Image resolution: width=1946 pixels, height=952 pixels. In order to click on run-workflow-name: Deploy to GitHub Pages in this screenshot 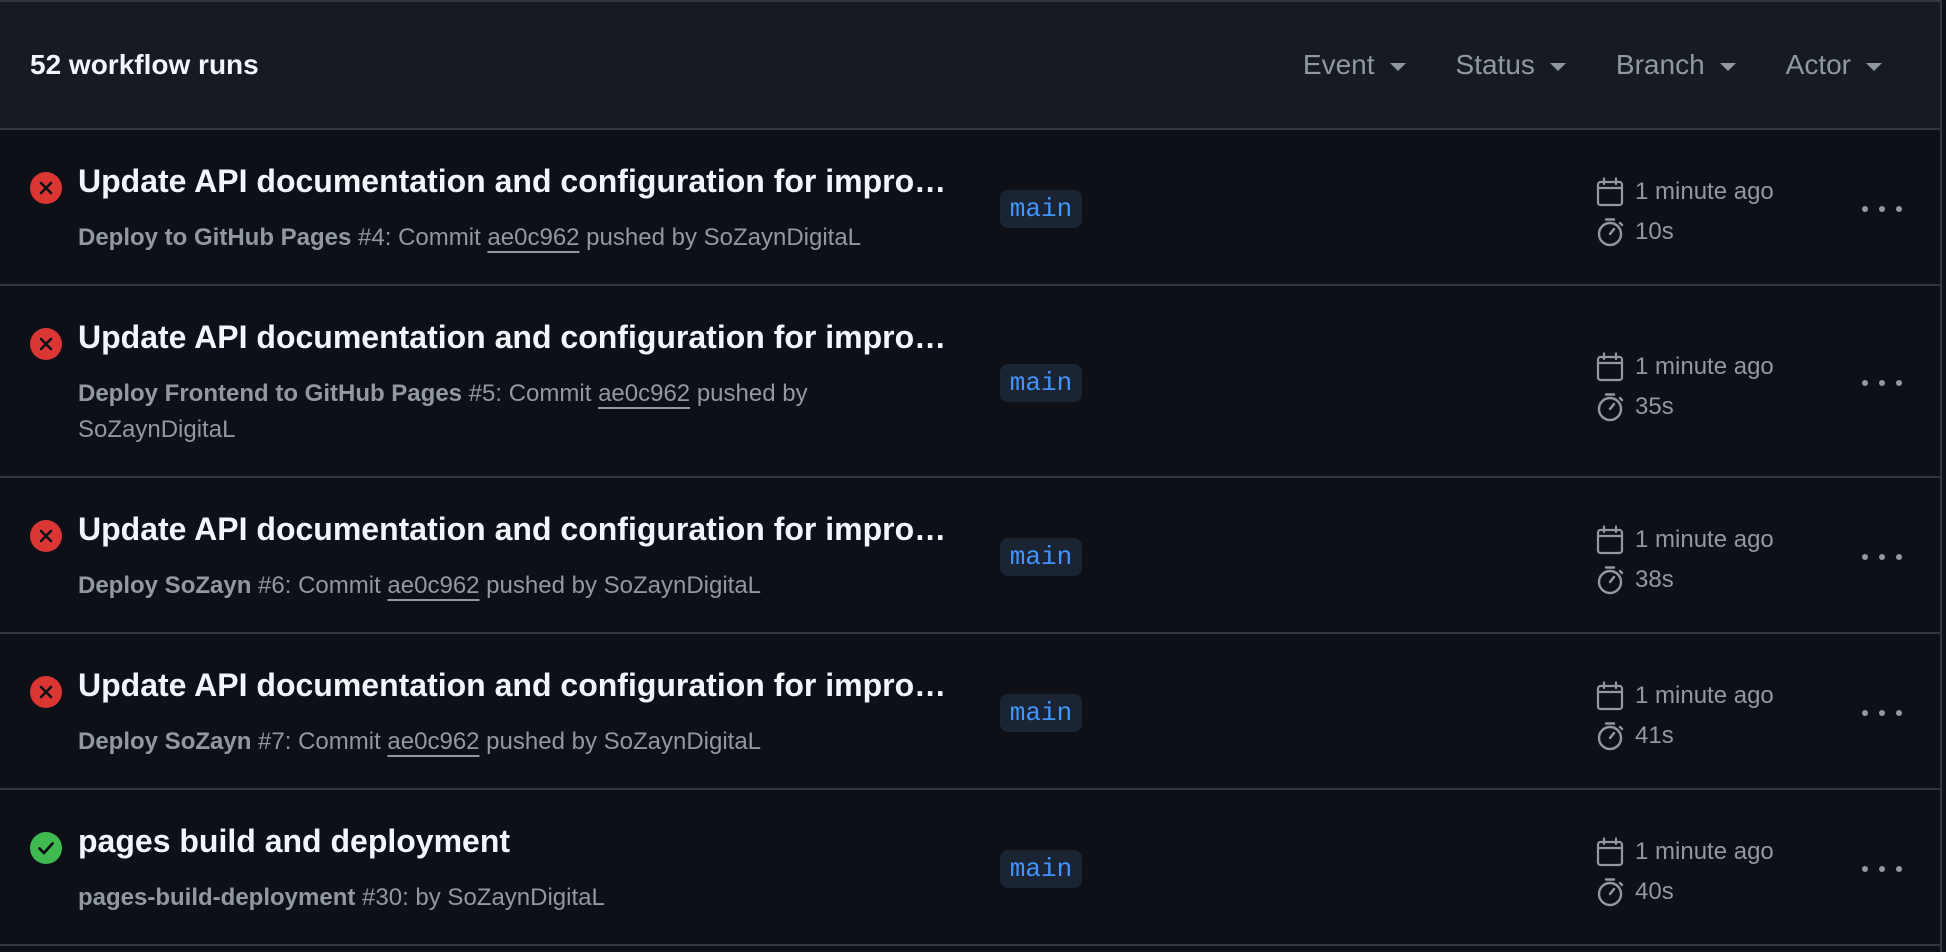, I will do `click(214, 237)`.